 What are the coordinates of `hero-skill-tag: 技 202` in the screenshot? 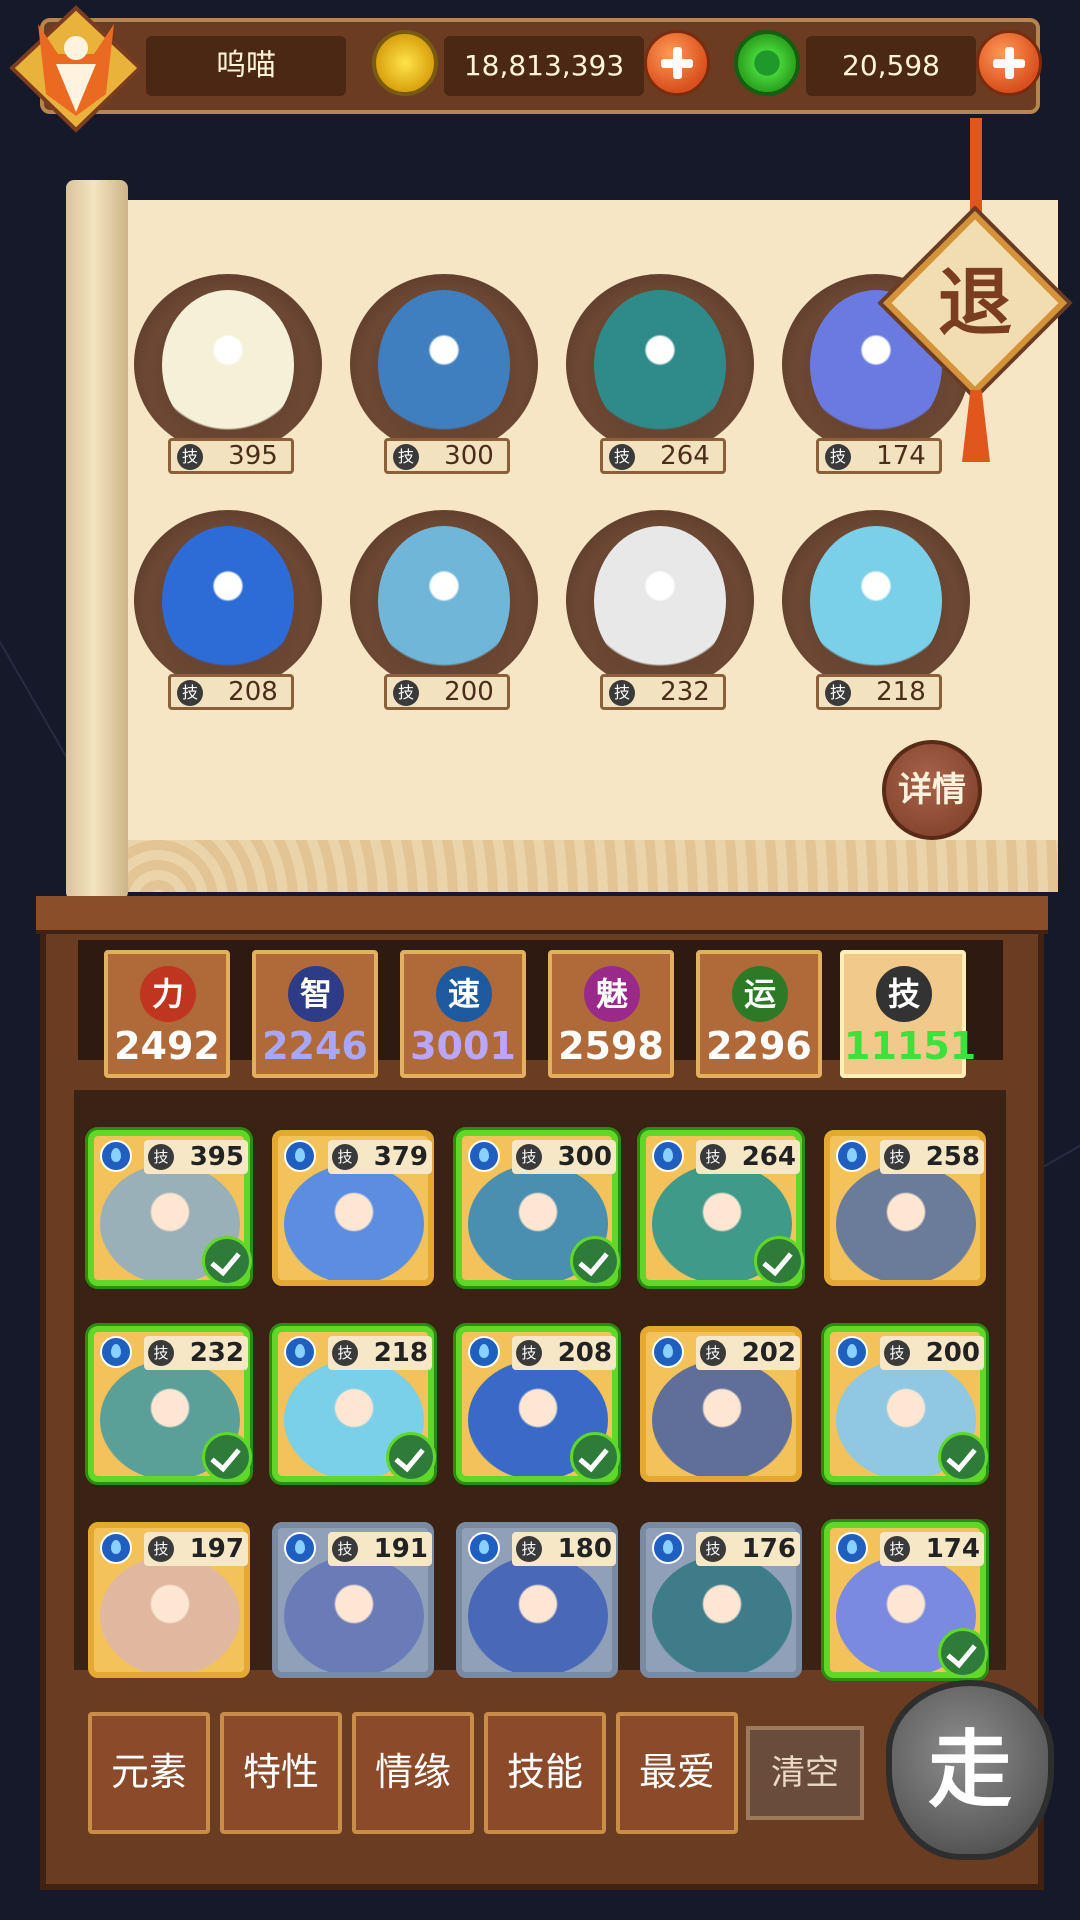 It's located at (748, 1353).